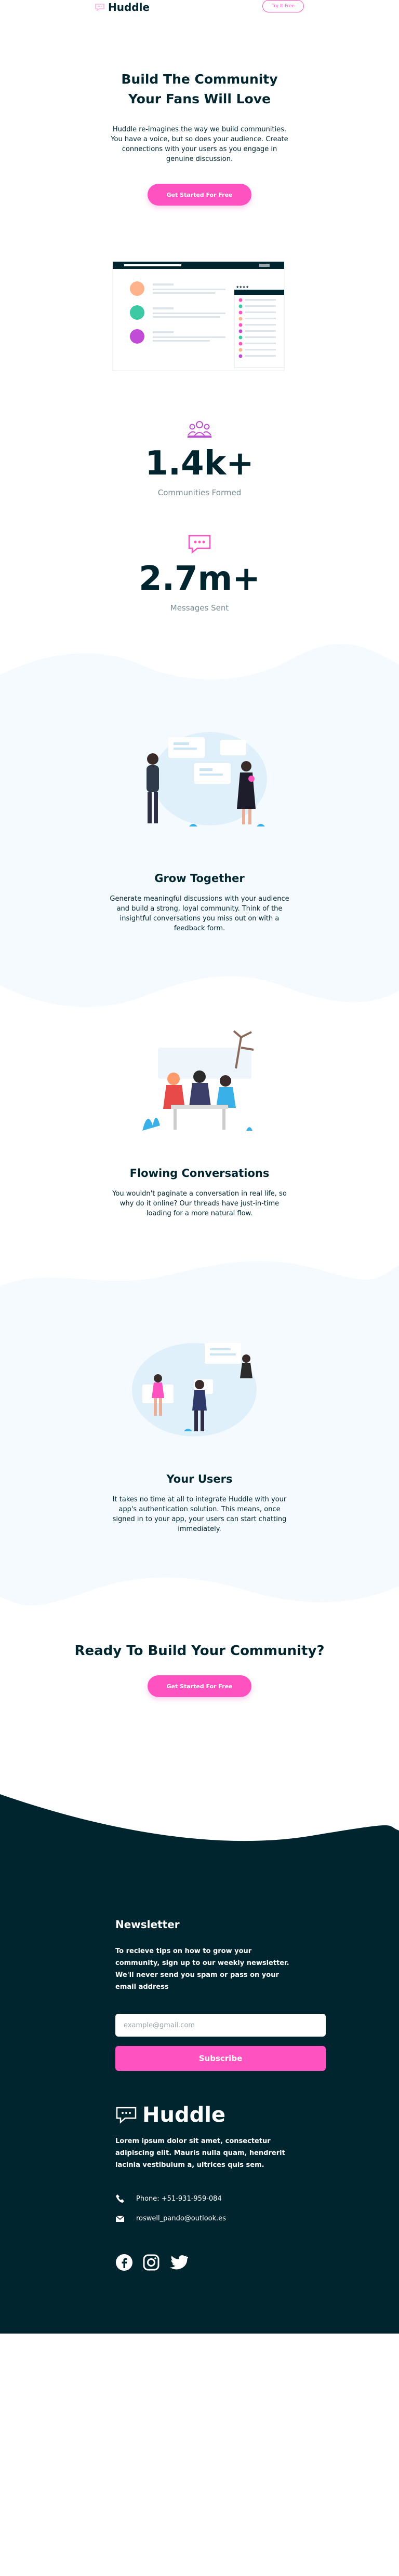 The height and width of the screenshot is (2576, 399). Describe the element at coordinates (199, 1479) in the screenshot. I see `feature-title: Your Users` at that location.